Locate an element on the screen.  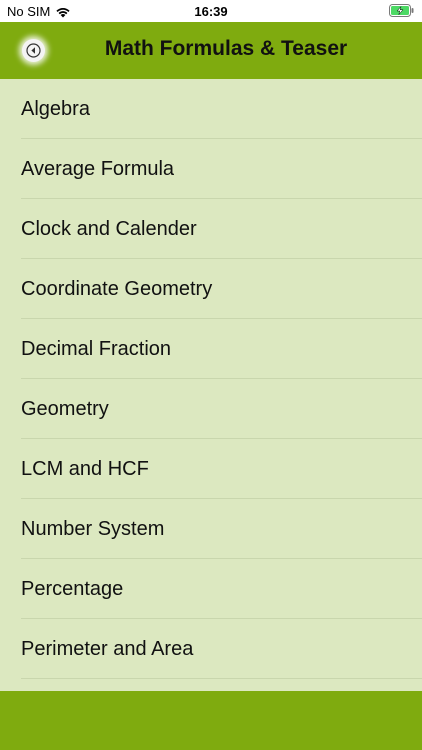
list-item-average-formula: Average Formula is located at coordinates (211, 169).